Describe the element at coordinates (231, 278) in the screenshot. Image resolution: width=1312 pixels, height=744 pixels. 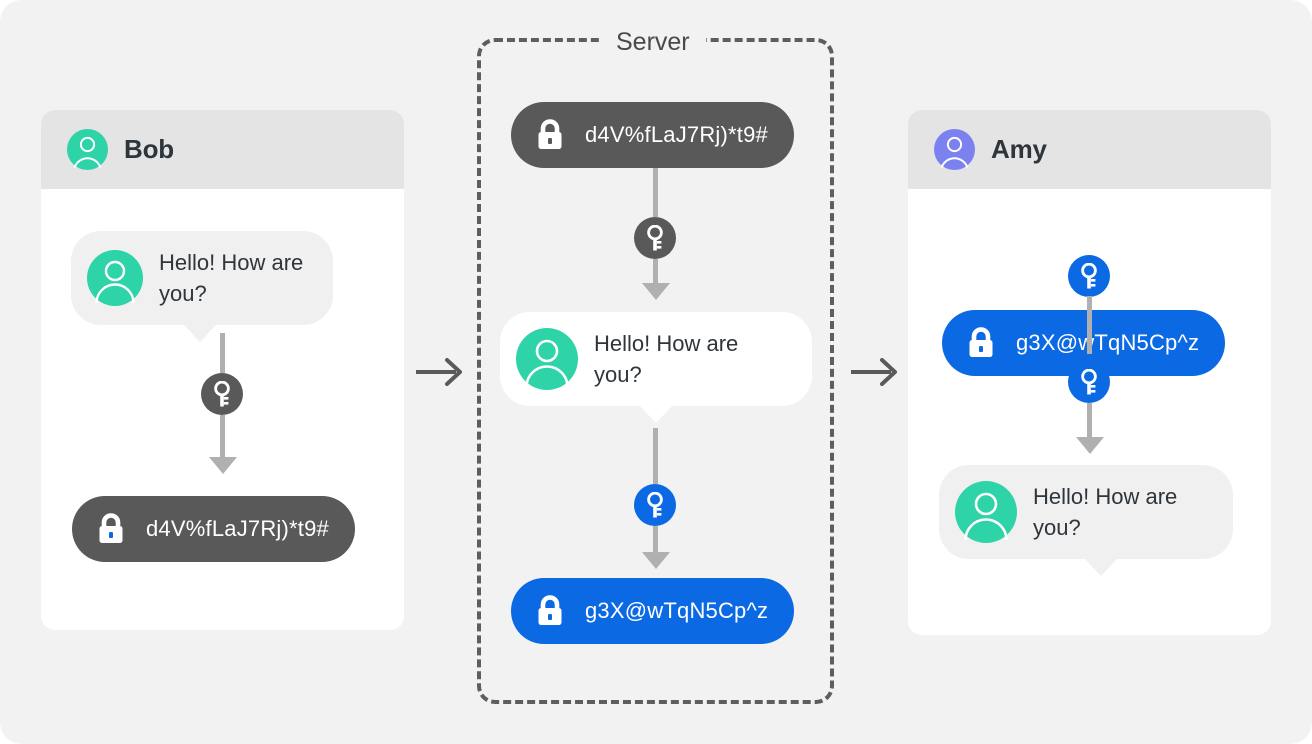
I see `chat-bubble-text: Hello! How are you?` at that location.